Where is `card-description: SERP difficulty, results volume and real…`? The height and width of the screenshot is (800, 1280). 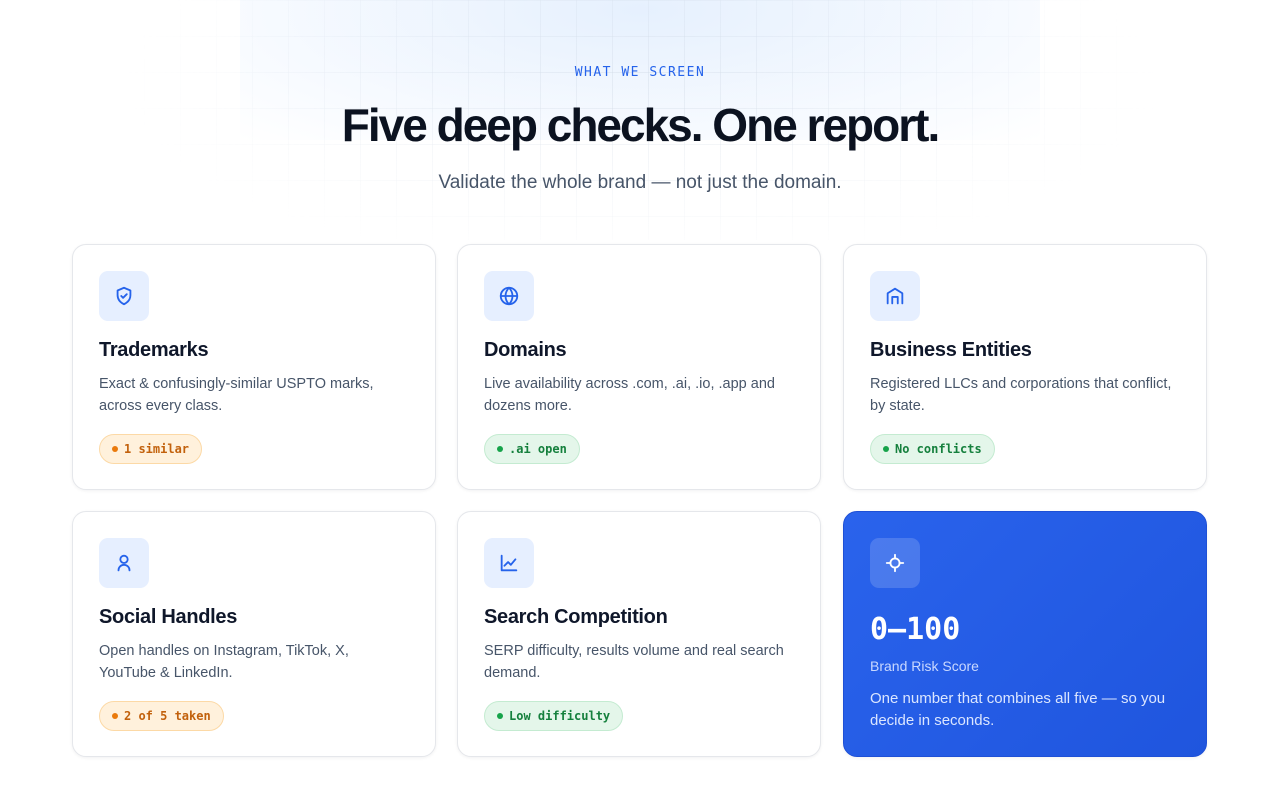
card-description: SERP difficulty, results volume and real… is located at coordinates (634, 662).